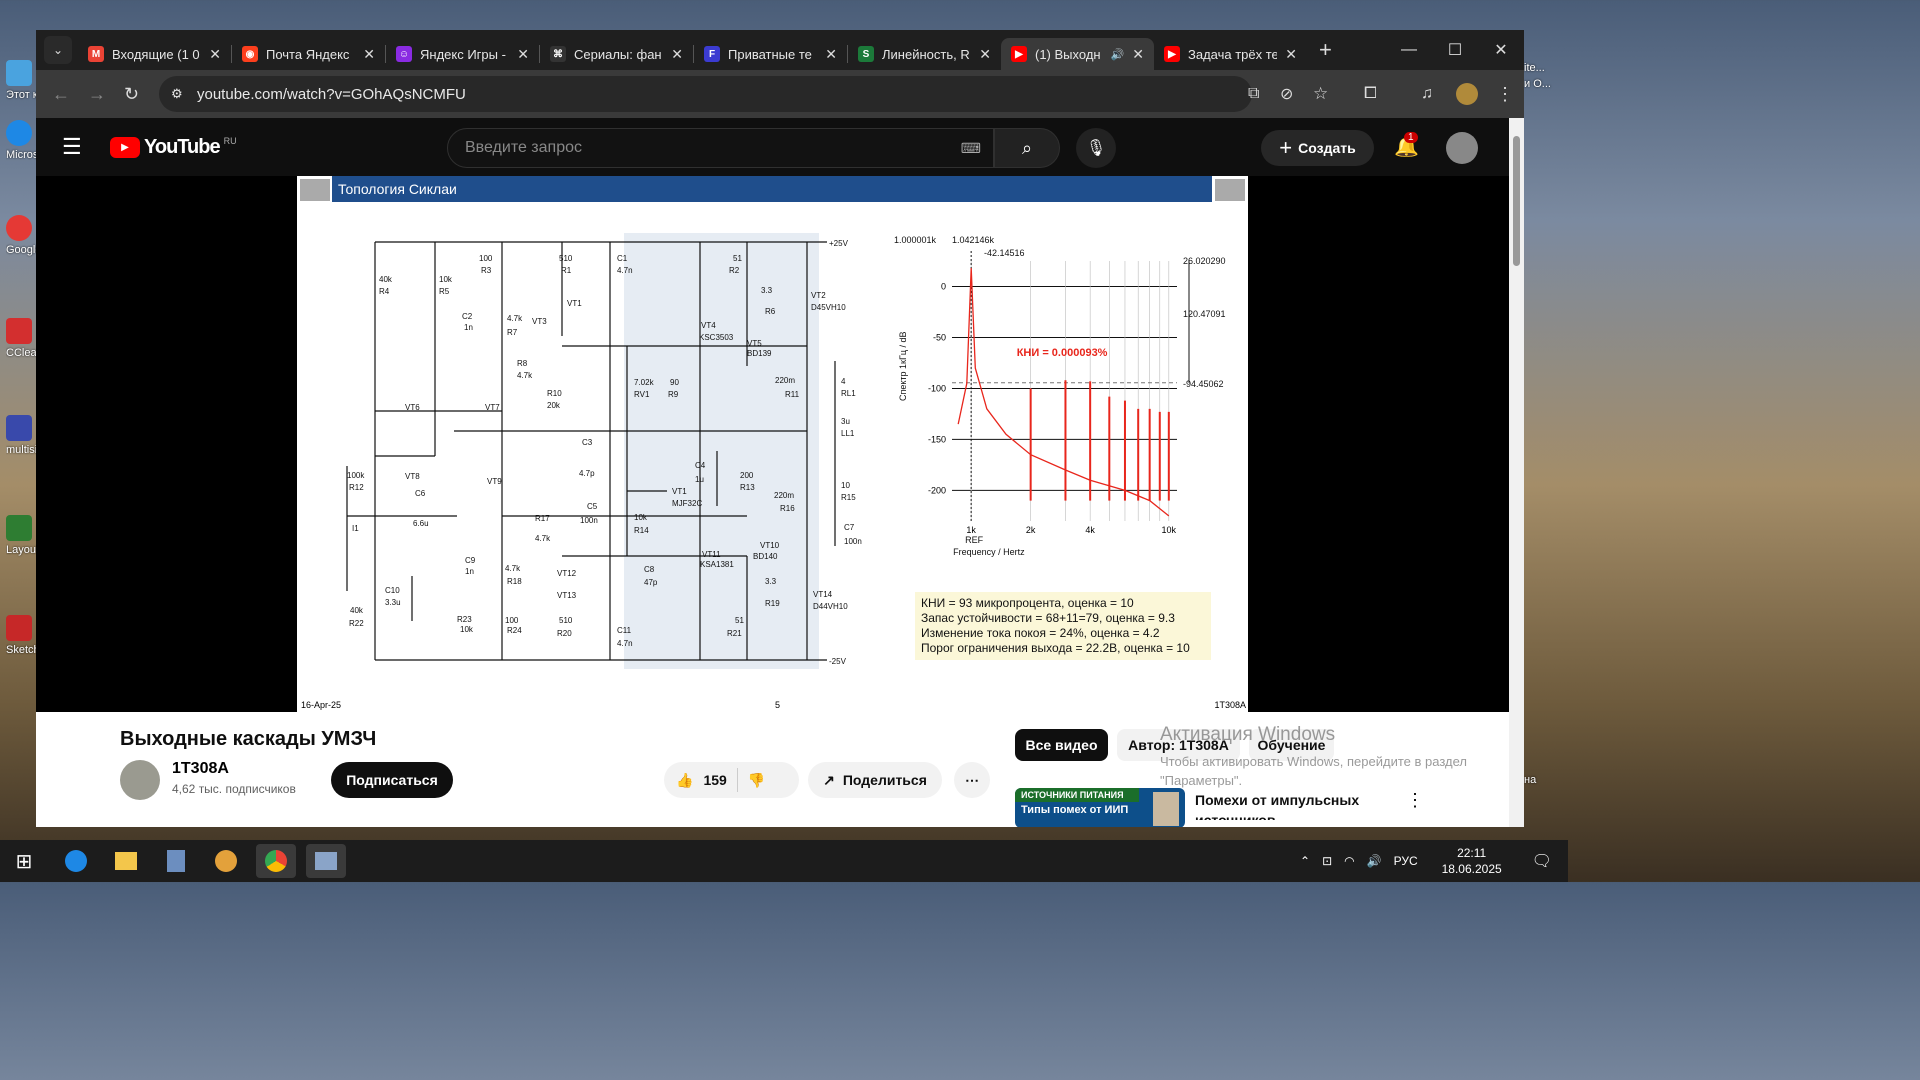 This screenshot has height=1080, width=1920. What do you see at coordinates (24, 861) in the screenshot?
I see `start-button: ⊞` at bounding box center [24, 861].